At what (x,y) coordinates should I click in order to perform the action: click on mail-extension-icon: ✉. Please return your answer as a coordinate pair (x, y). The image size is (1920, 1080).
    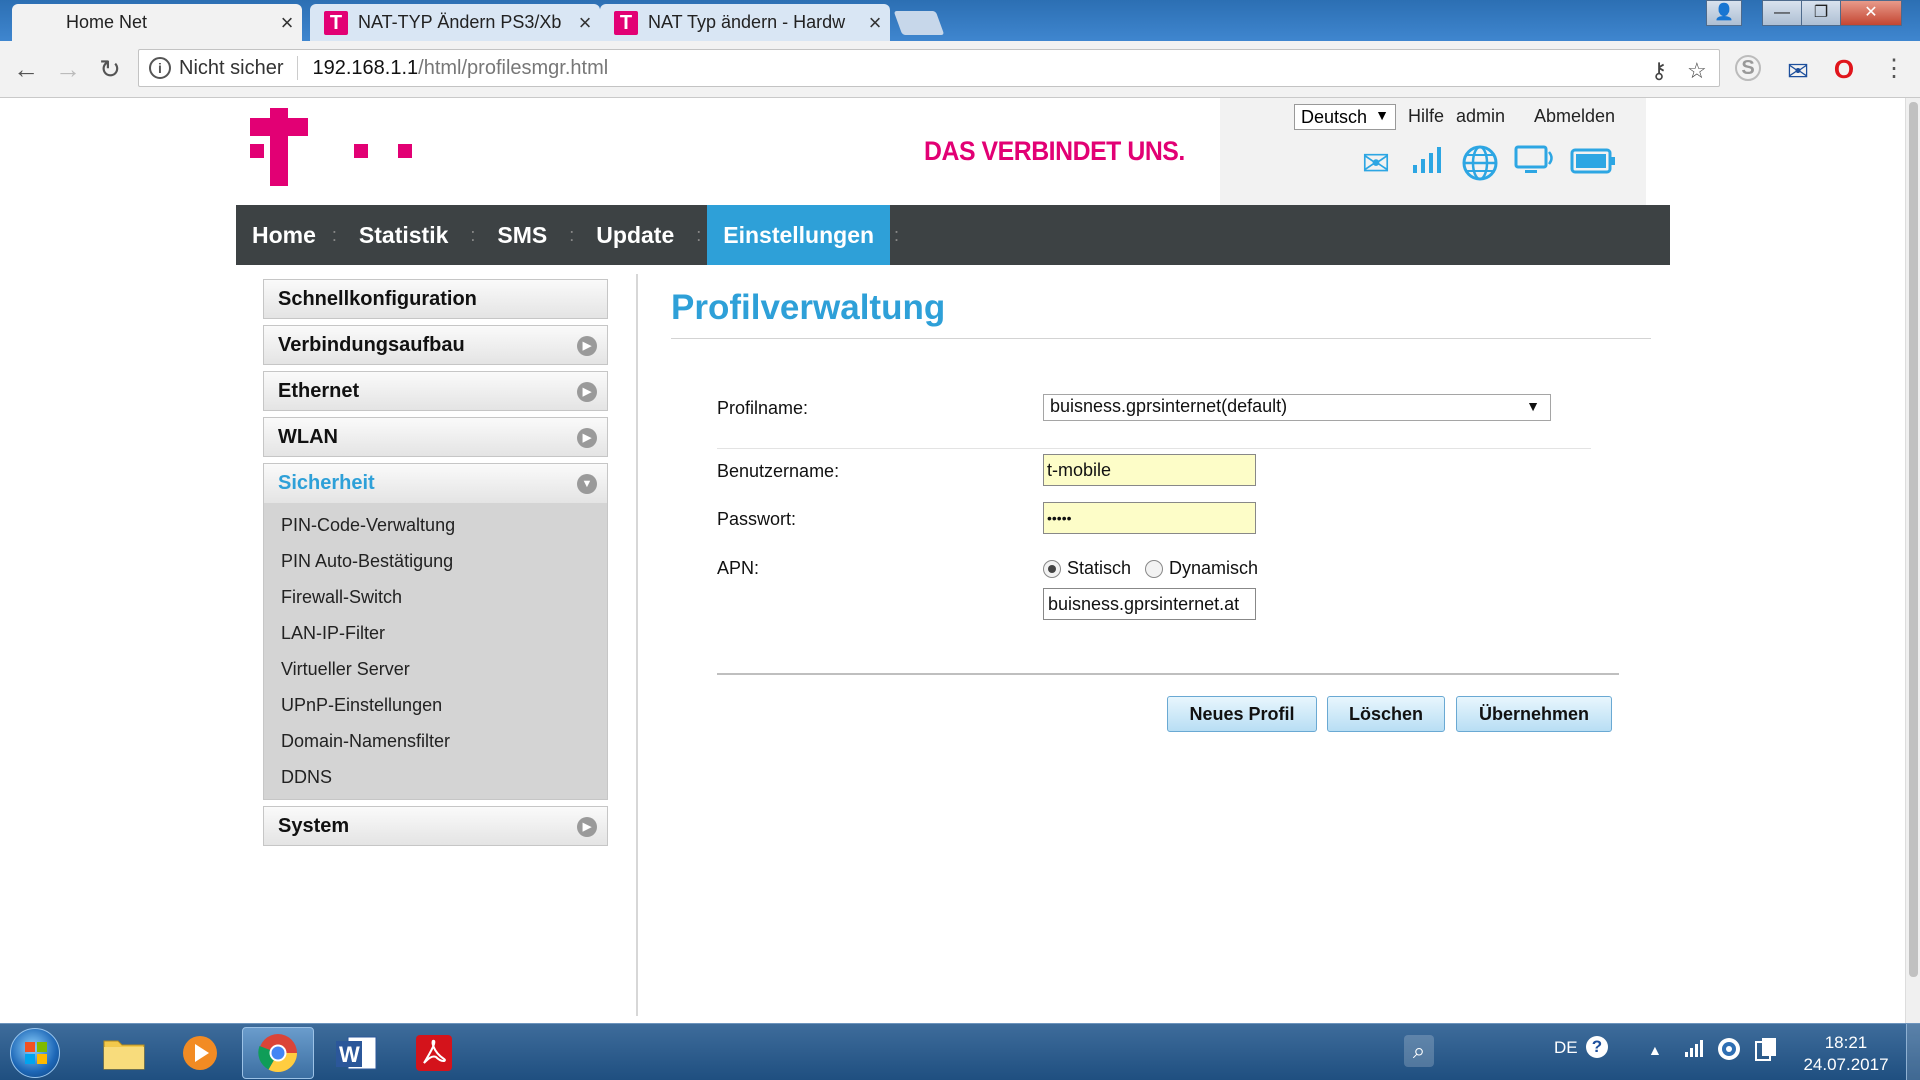
    Looking at the image, I should click on (1798, 71).